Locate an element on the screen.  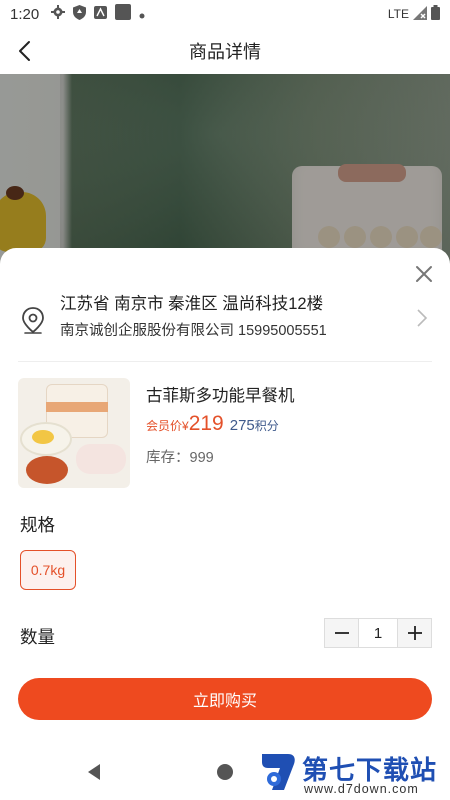
nav-back-icon is located at coordinates (94, 774).